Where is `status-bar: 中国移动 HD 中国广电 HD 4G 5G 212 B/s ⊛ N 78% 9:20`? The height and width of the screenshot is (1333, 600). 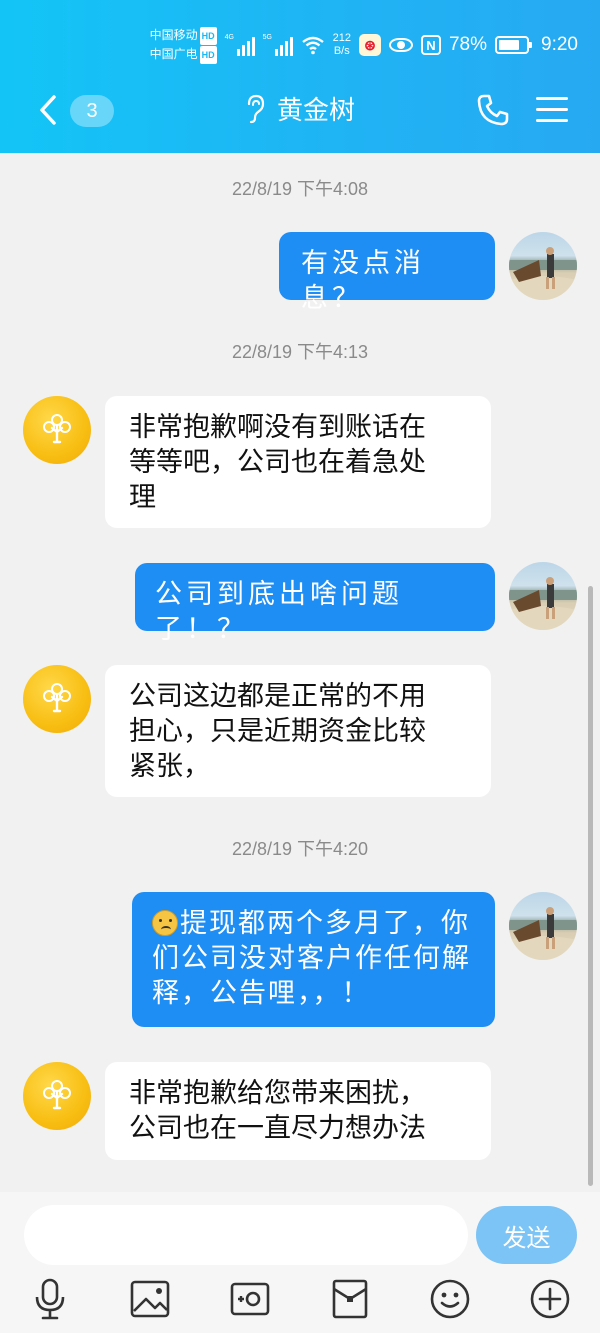 status-bar: 中国移动 HD 中国广电 HD 4G 5G 212 B/s ⊛ N 78% 9:20 is located at coordinates (364, 45).